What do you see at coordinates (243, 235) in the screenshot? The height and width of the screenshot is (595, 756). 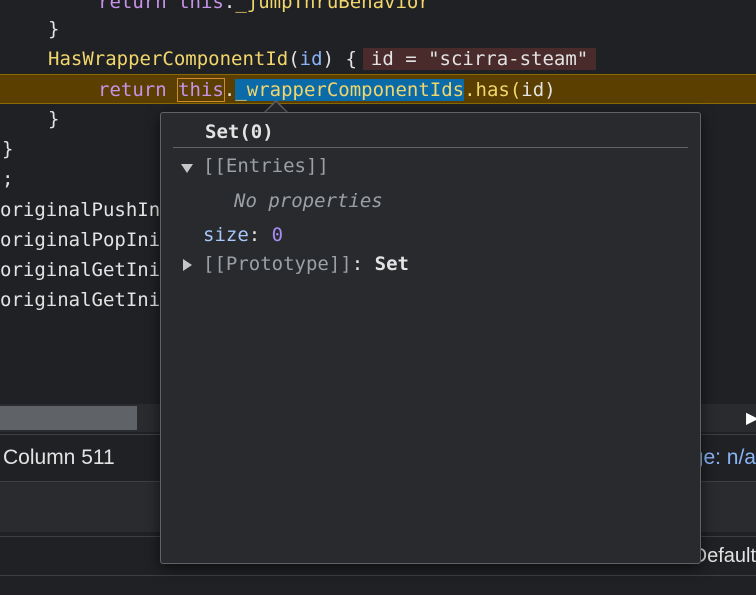 I see `size-property: size: 0` at bounding box center [243, 235].